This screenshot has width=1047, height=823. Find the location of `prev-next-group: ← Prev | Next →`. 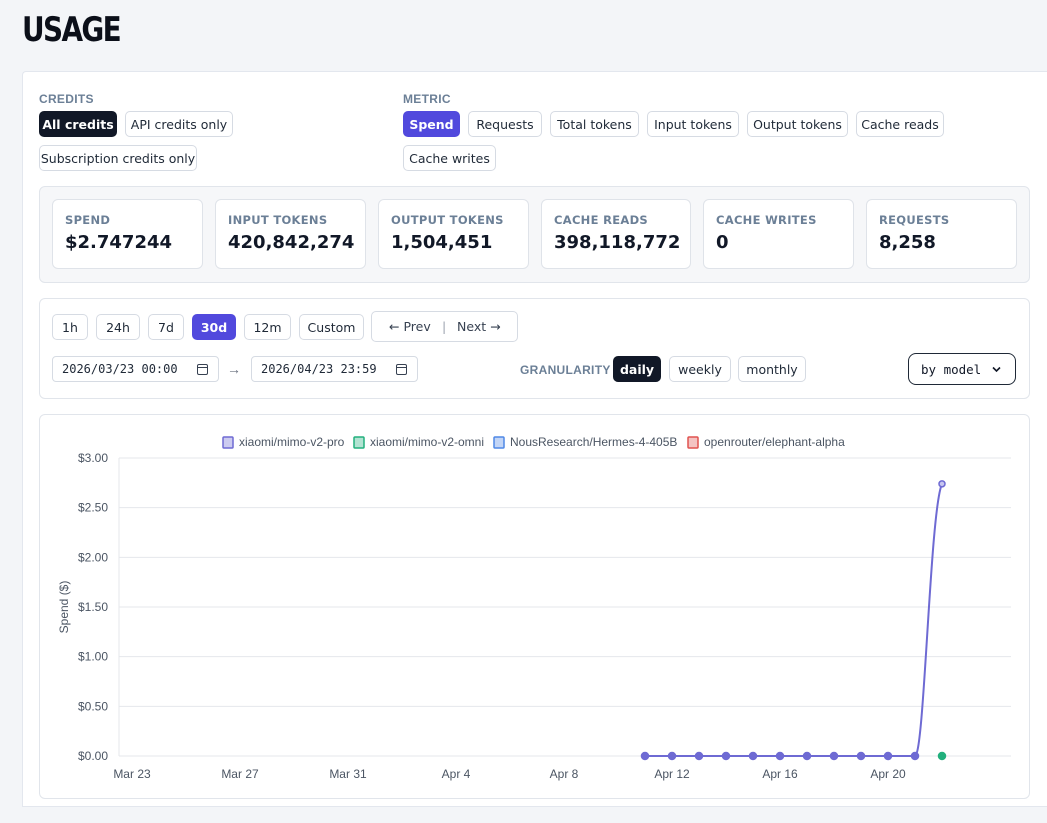

prev-next-group: ← Prev | Next → is located at coordinates (444, 326).